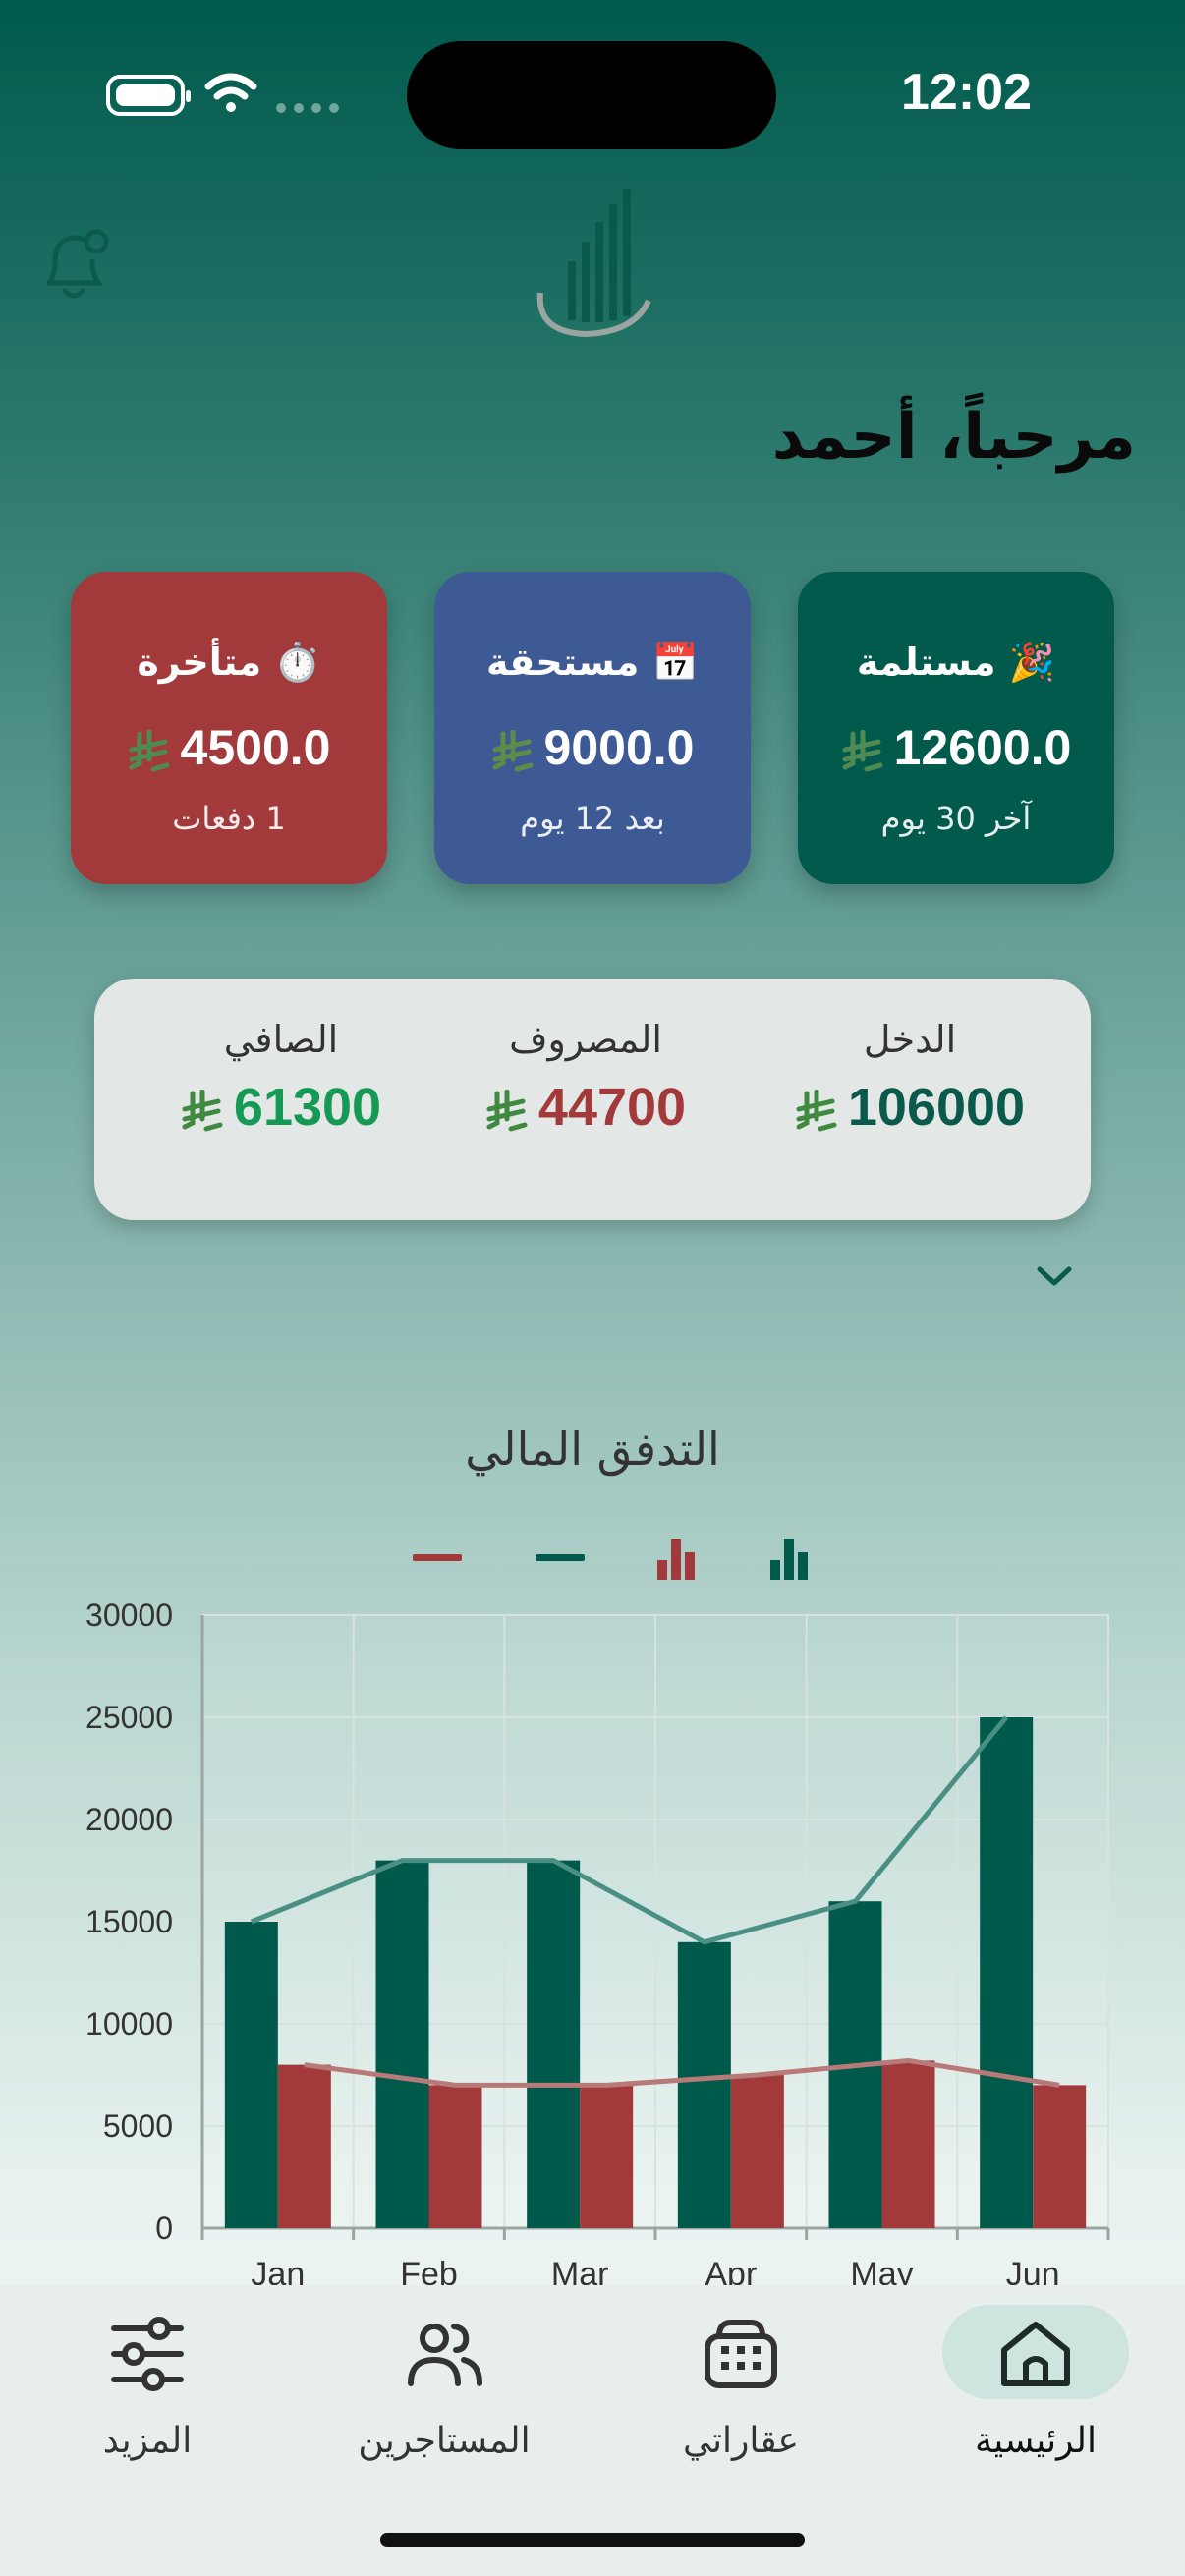  I want to click on wifi-icon, so click(231, 92).